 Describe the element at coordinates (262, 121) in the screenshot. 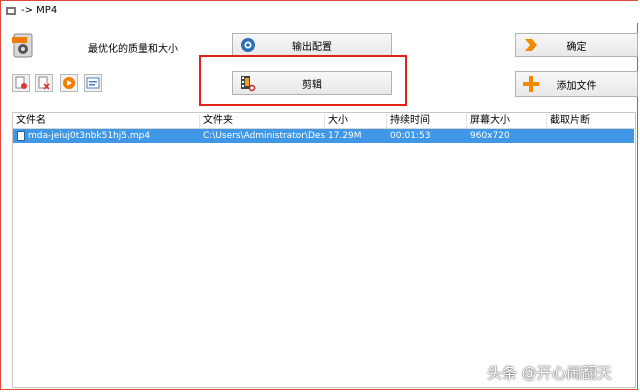

I see `column-header-folder: 文件夹` at that location.